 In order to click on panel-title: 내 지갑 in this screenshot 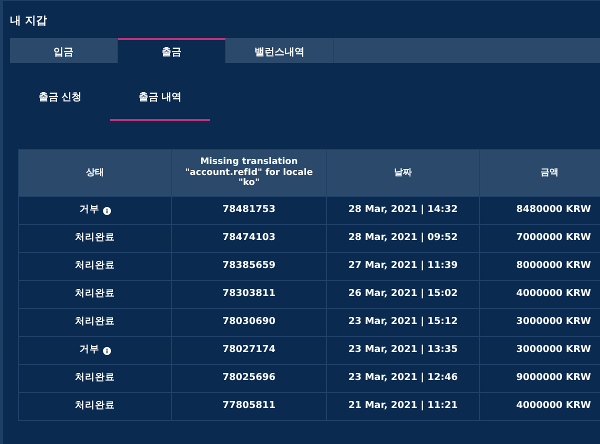, I will do `click(29, 21)`.